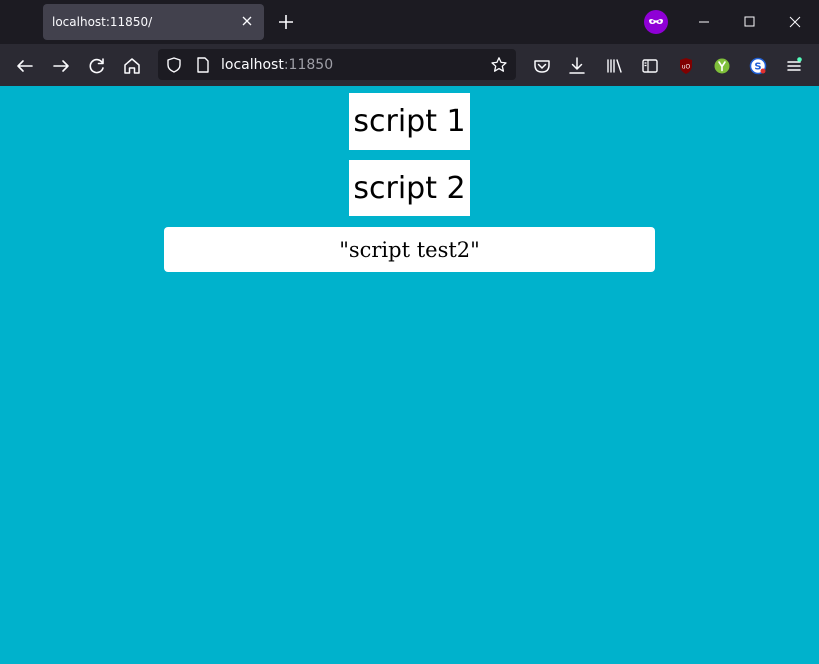  Describe the element at coordinates (409, 121) in the screenshot. I see `script-1-button: script 1` at that location.